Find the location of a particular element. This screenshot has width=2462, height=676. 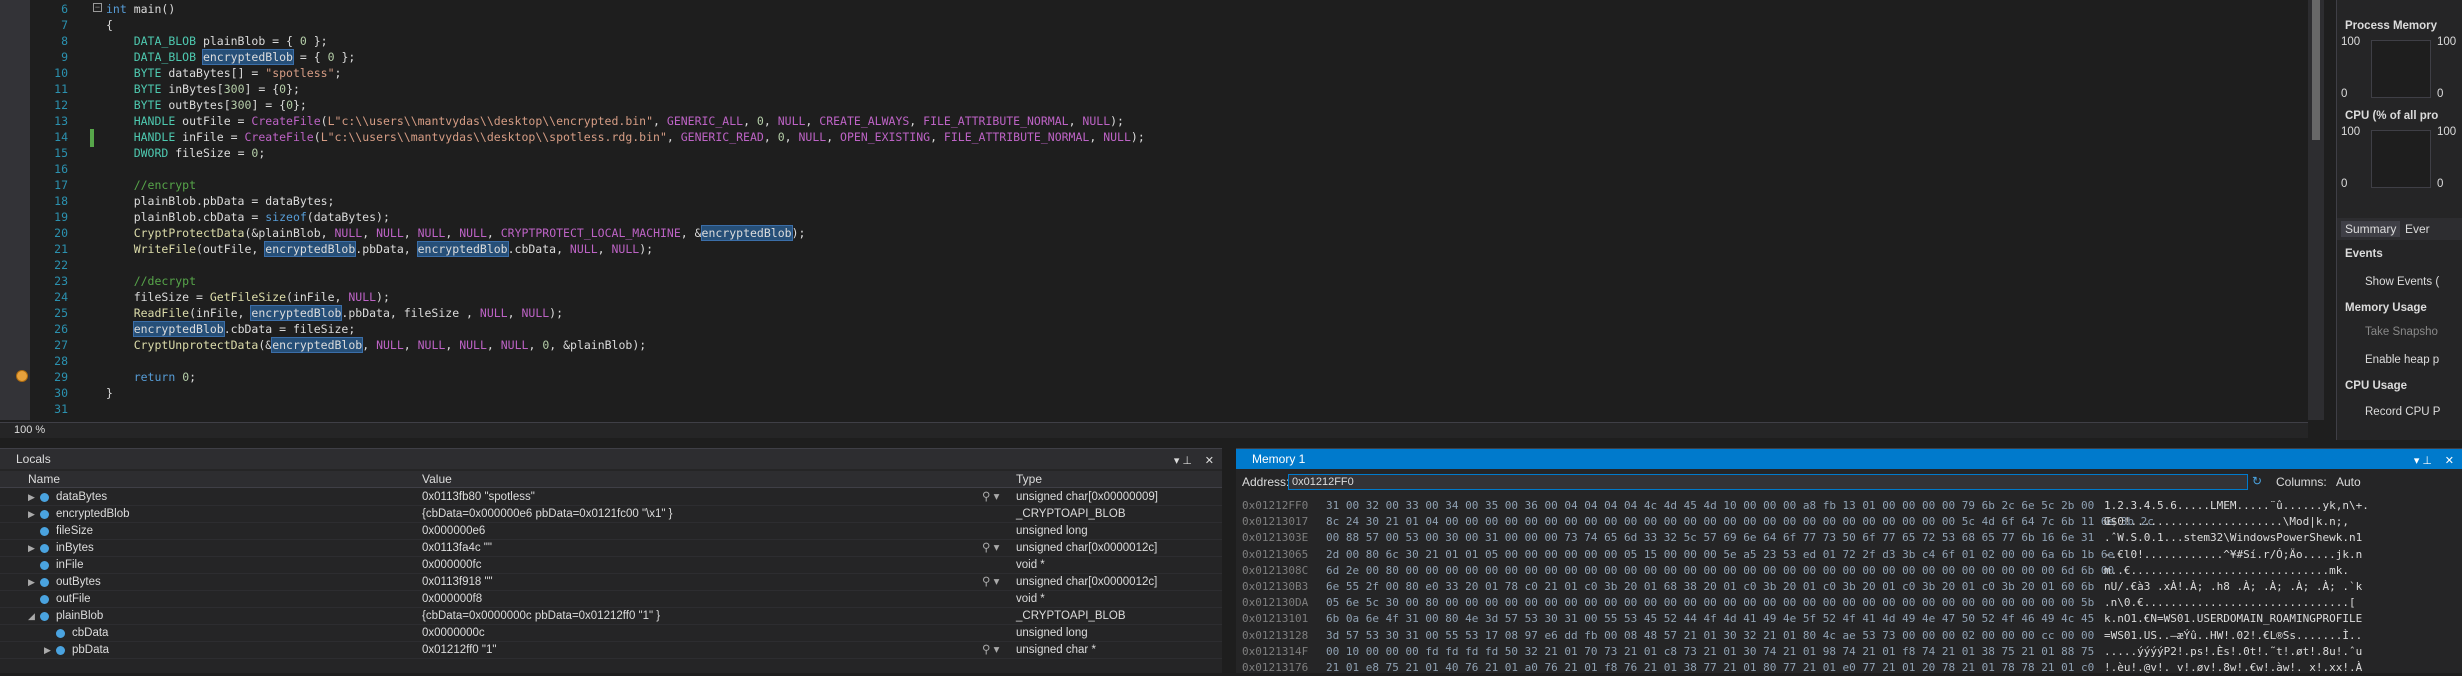

code-text: return 0; is located at coordinates (151, 377).